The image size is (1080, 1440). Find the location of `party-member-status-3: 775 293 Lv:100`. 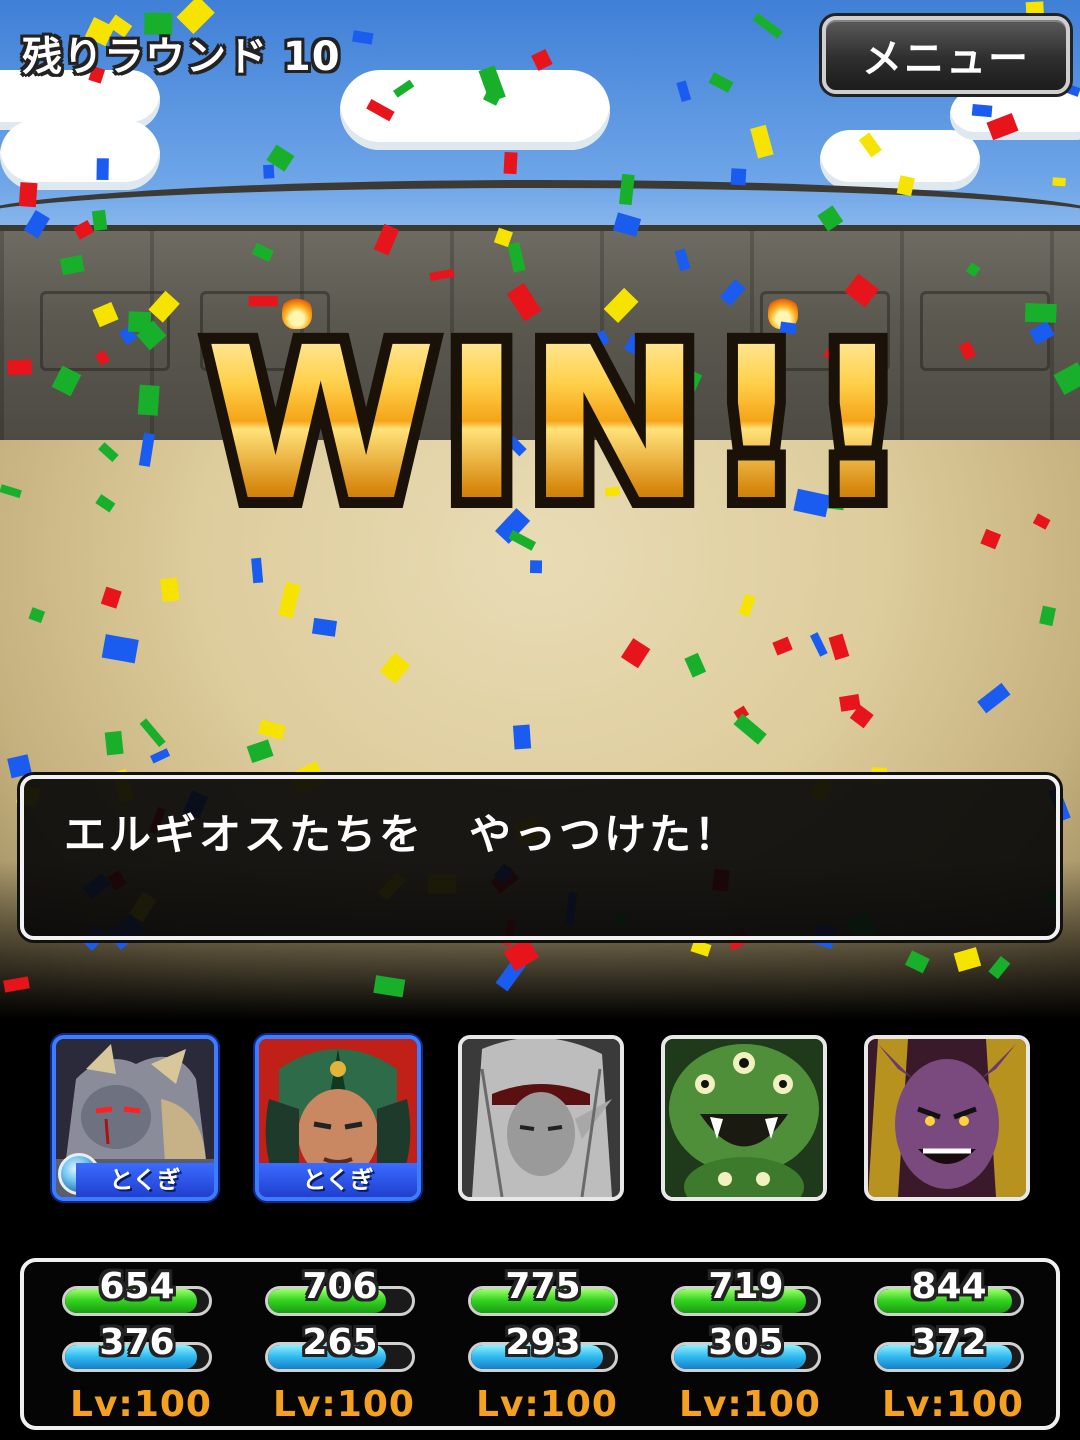

party-member-status-3: 775 293 Lv:100 is located at coordinates (537, 1348).